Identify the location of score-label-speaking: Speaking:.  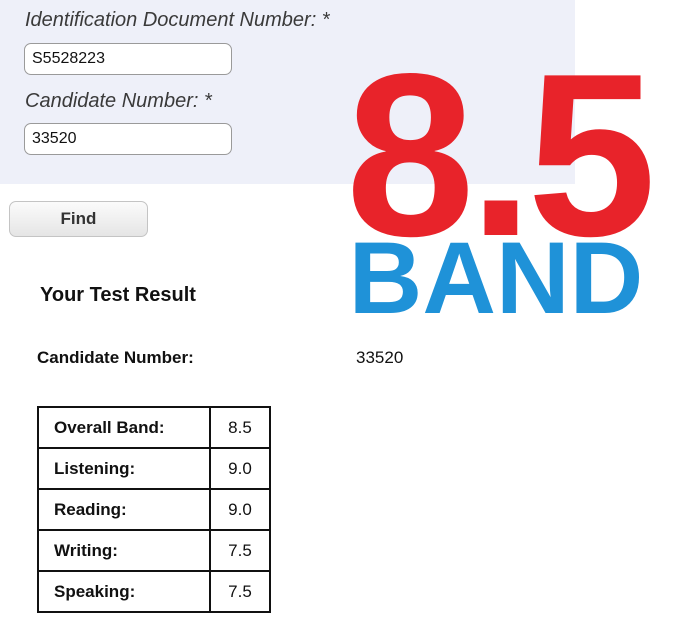
(124, 591).